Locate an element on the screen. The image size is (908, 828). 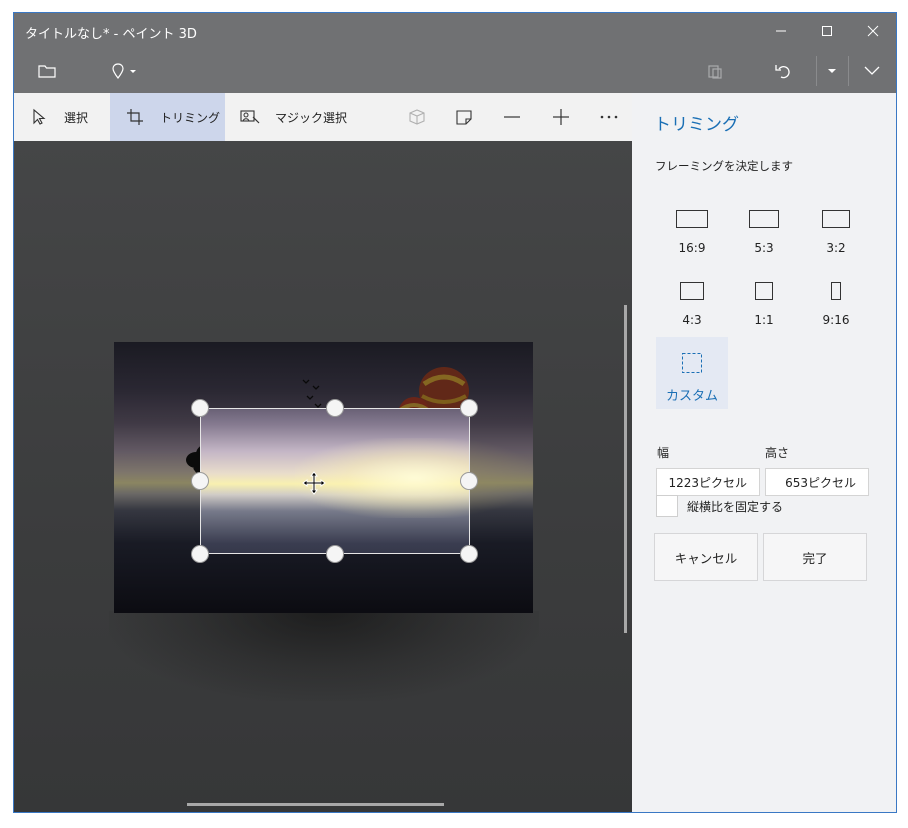
undo-button is located at coordinates (783, 70).